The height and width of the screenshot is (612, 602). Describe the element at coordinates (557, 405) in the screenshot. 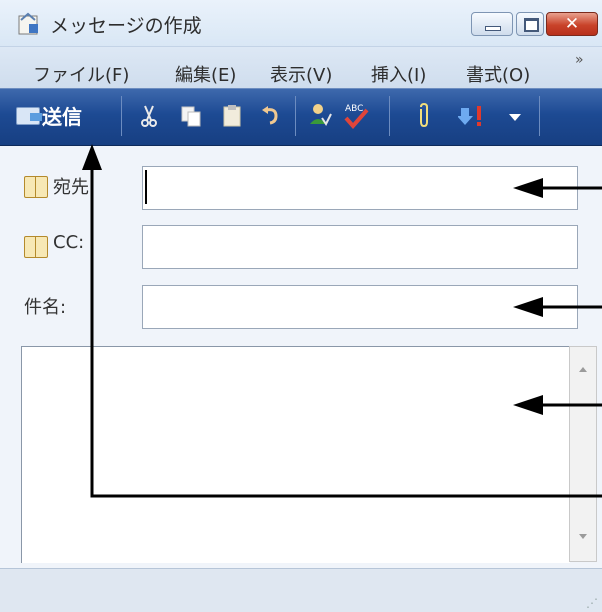

I see `arrow-message-body` at that location.